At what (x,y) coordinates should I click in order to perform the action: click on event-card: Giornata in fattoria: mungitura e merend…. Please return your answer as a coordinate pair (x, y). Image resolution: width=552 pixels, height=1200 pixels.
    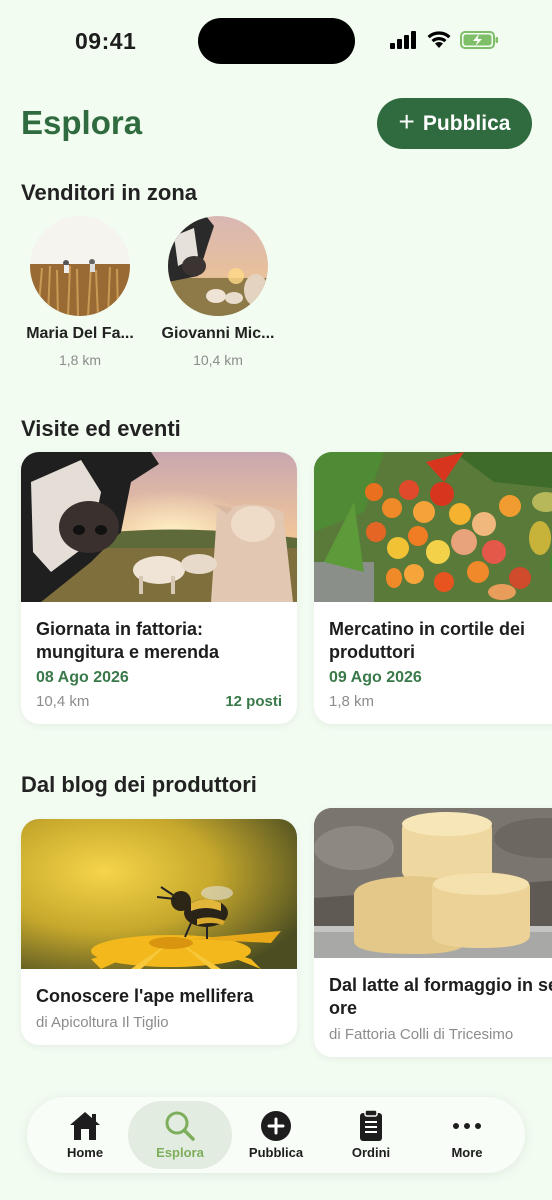
    Looking at the image, I should click on (159, 588).